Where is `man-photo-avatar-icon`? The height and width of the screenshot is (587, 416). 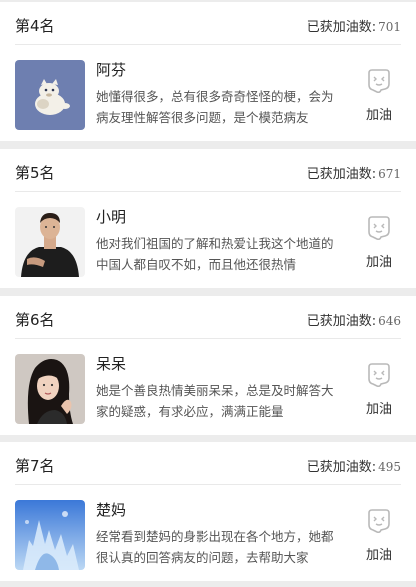 man-photo-avatar-icon is located at coordinates (50, 242).